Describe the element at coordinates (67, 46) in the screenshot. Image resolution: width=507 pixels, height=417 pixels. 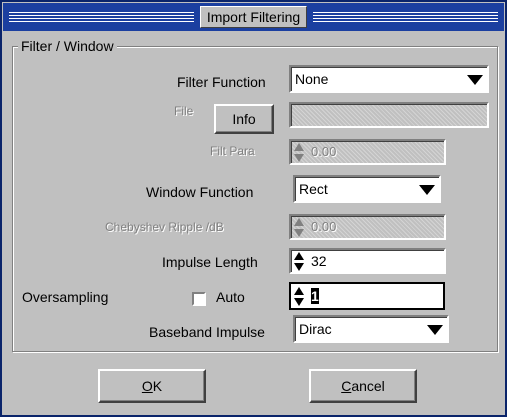
I see `group-label: Filter / Window` at that location.